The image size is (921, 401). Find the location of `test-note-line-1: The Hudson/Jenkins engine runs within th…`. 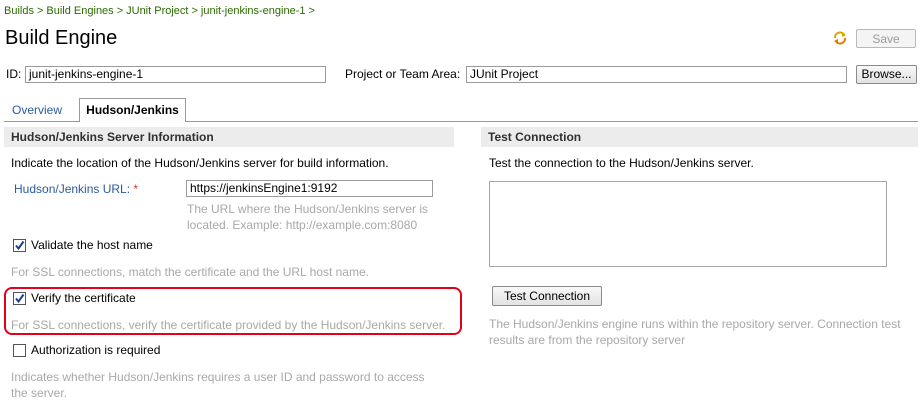

test-note-line-1: The Hudson/Jenkins engine runs within th… is located at coordinates (695, 324).